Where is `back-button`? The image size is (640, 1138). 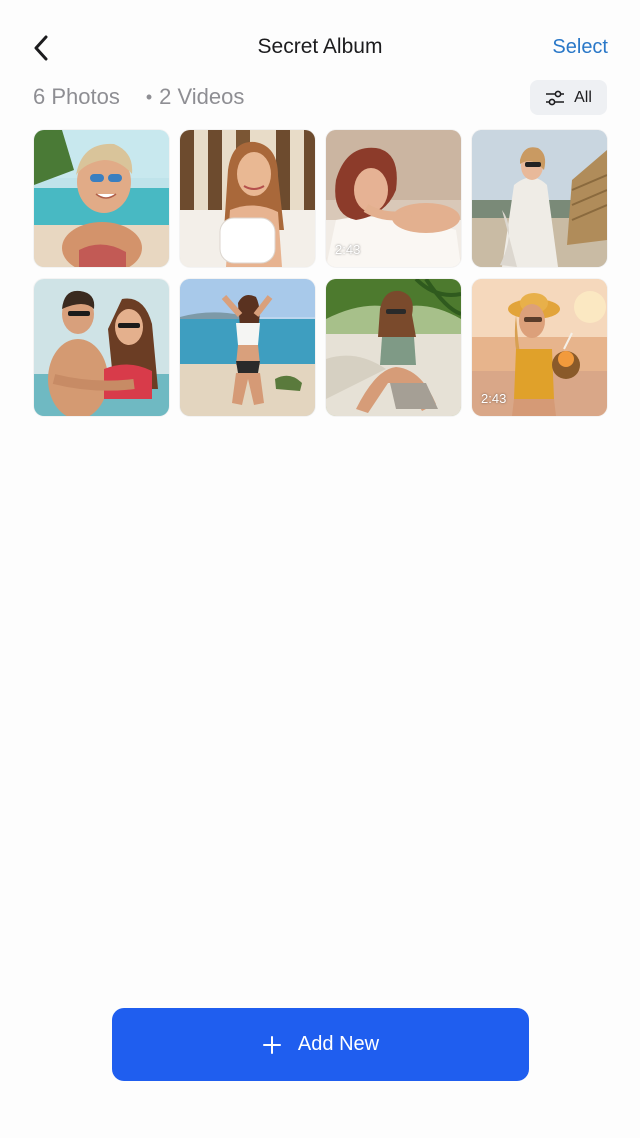
back-button is located at coordinates (41, 48).